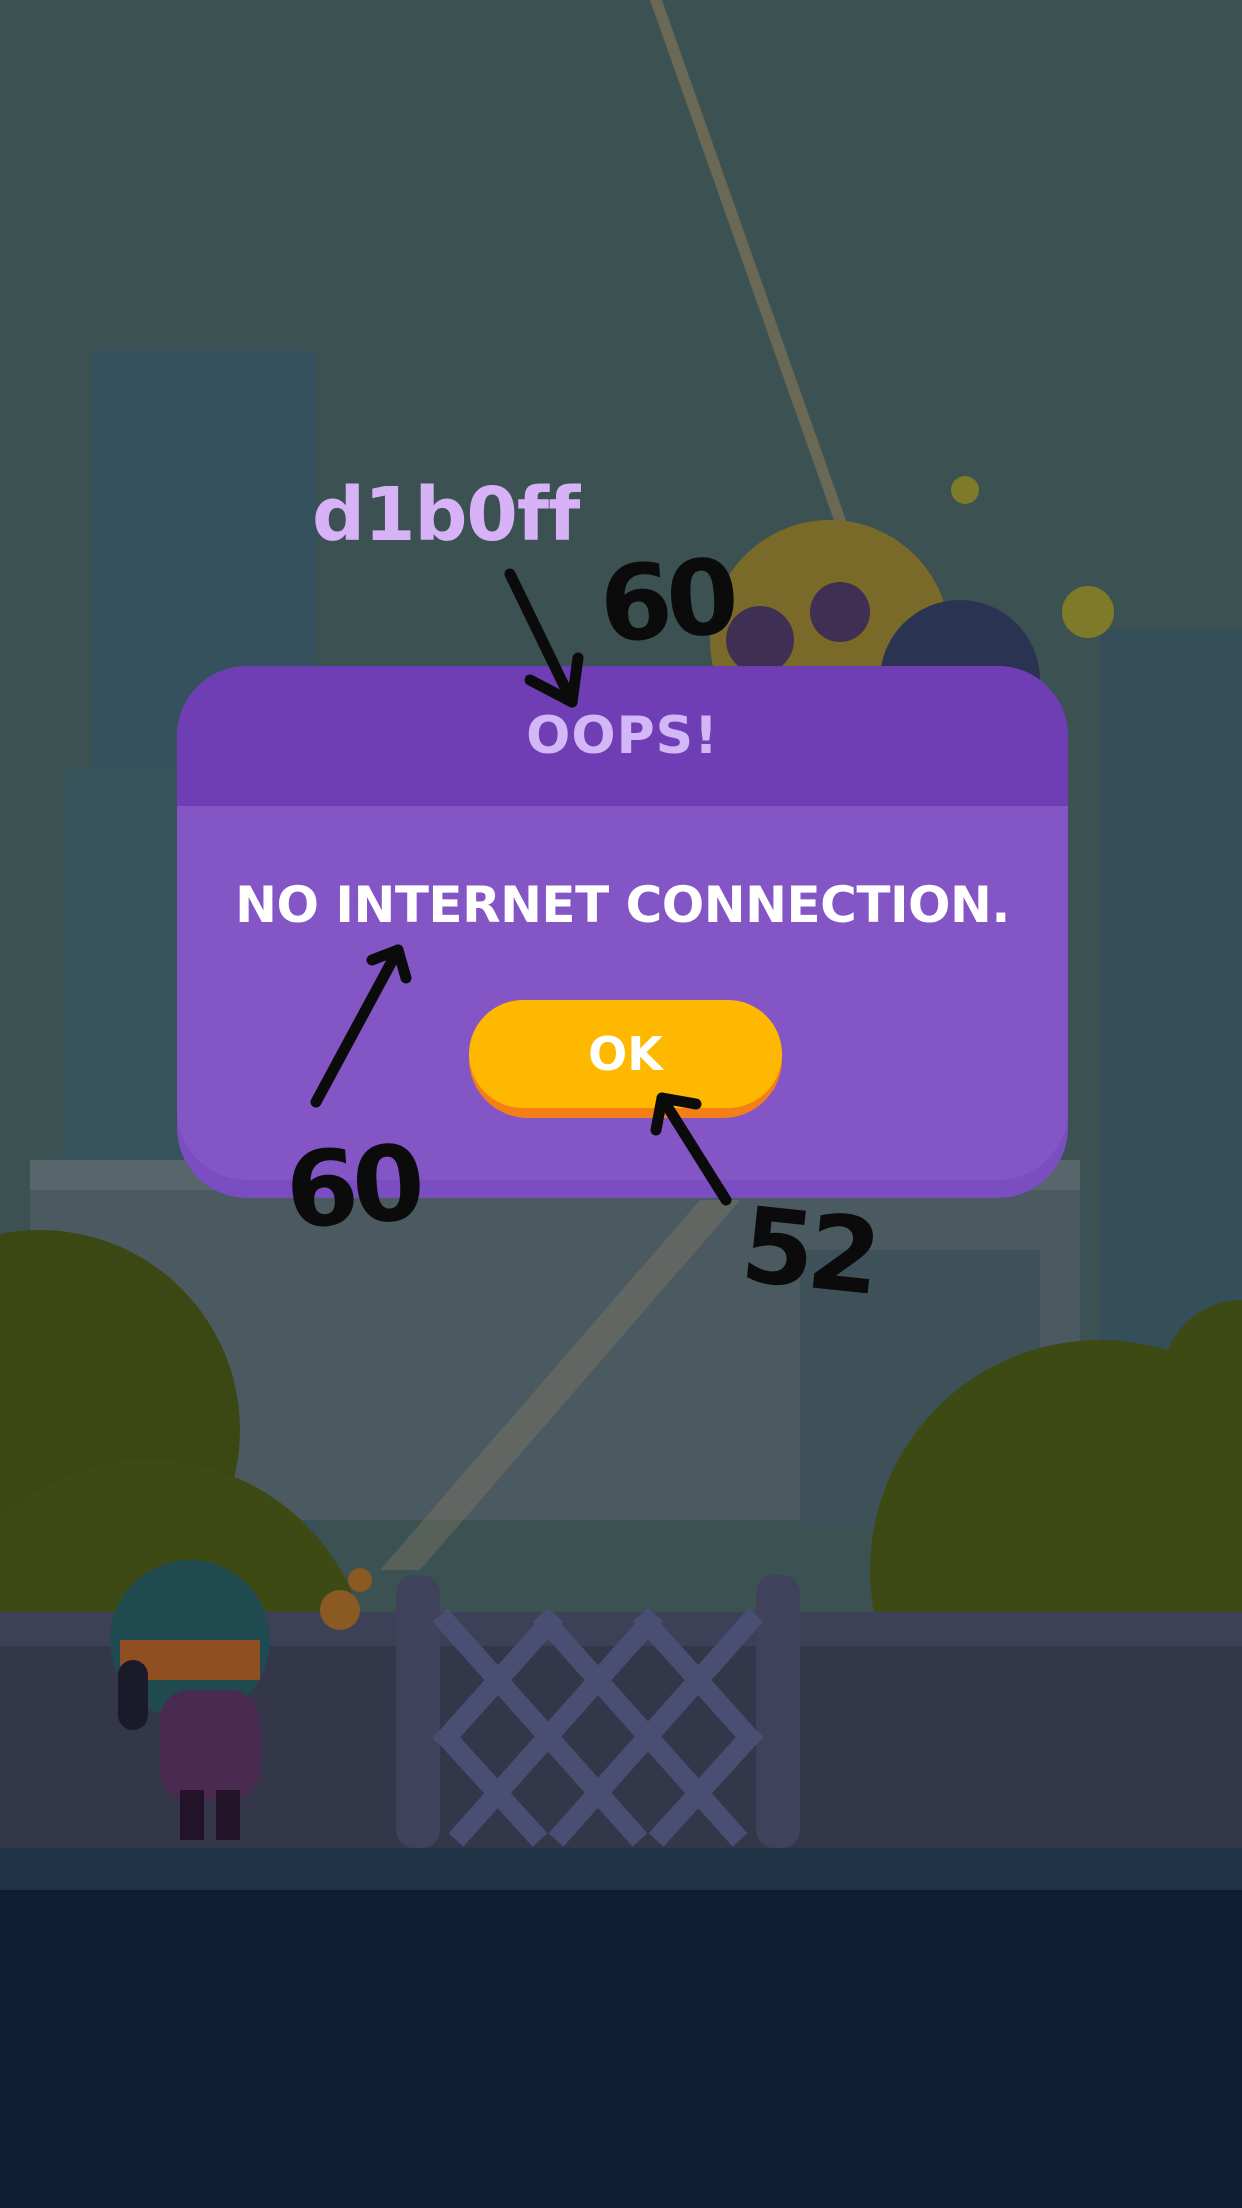 This screenshot has height=2208, width=1242. Describe the element at coordinates (352, 1187) in the screenshot. I see `annotation-message-size: 60` at that location.